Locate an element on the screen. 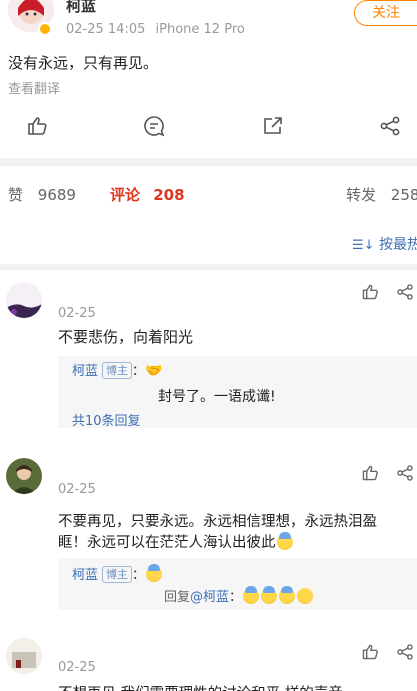 Image resolution: width=417 pixels, height=691 pixels. comment-text-line1: 不要再见，只要永远。永远相信理想，永远热泪盈 is located at coordinates (217, 522).